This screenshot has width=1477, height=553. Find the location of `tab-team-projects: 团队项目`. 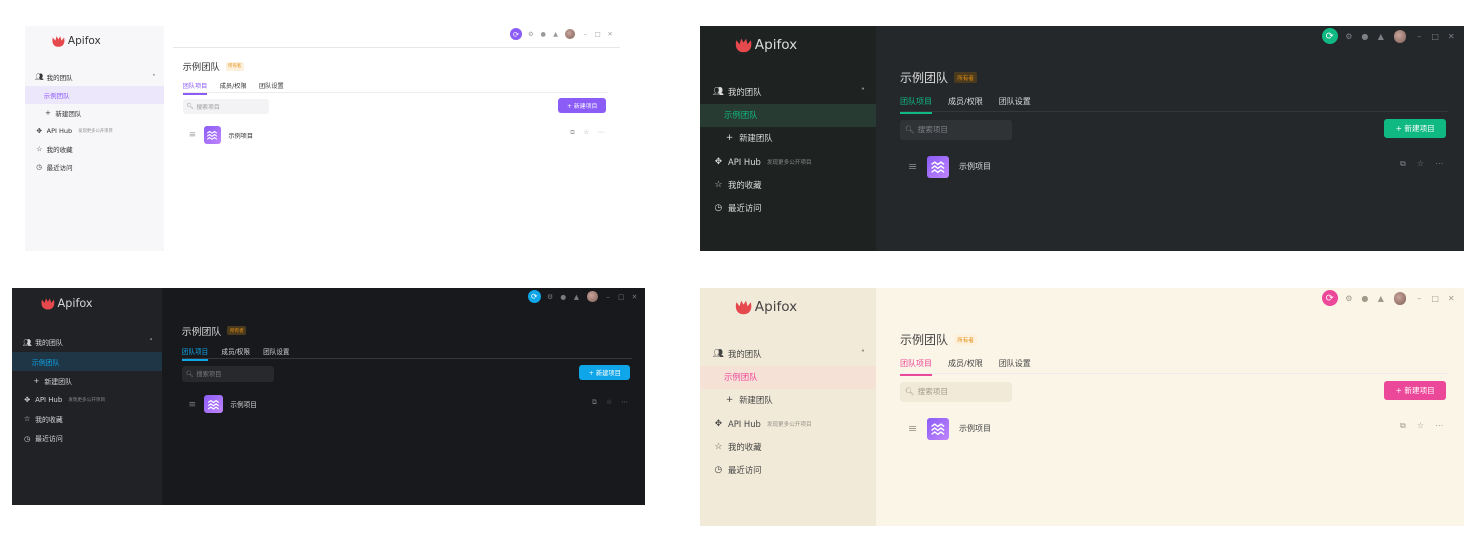

tab-team-projects: 团队项目 is located at coordinates (195, 354).